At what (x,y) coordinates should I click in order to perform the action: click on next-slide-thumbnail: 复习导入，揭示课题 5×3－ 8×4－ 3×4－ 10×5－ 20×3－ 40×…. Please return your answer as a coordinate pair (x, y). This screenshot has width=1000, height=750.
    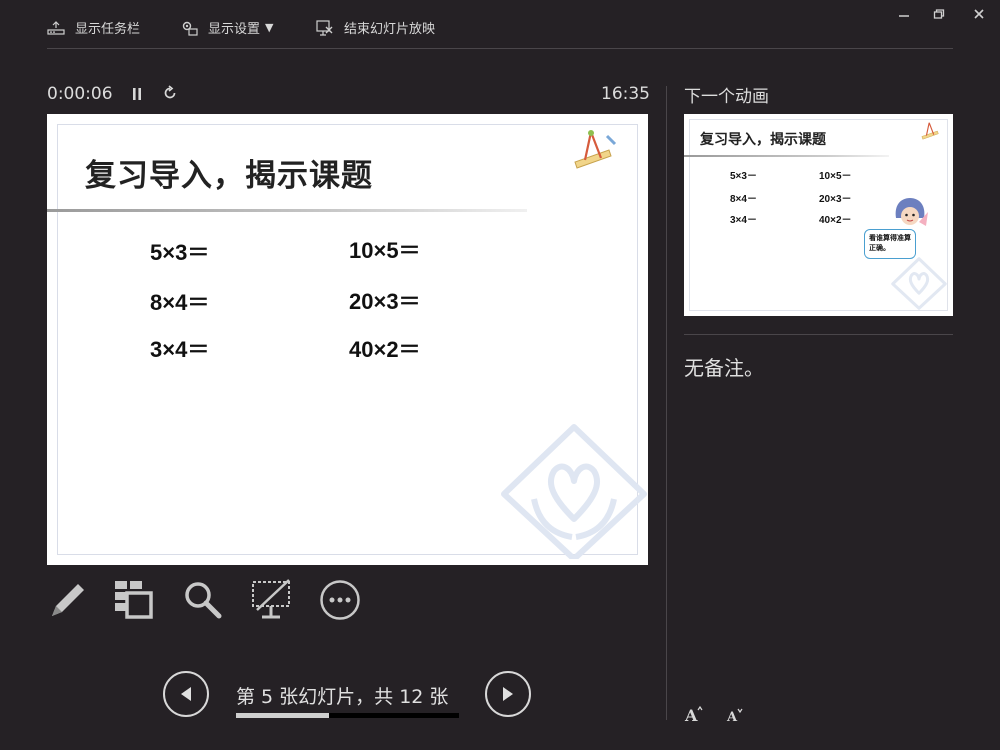
    Looking at the image, I should click on (818, 215).